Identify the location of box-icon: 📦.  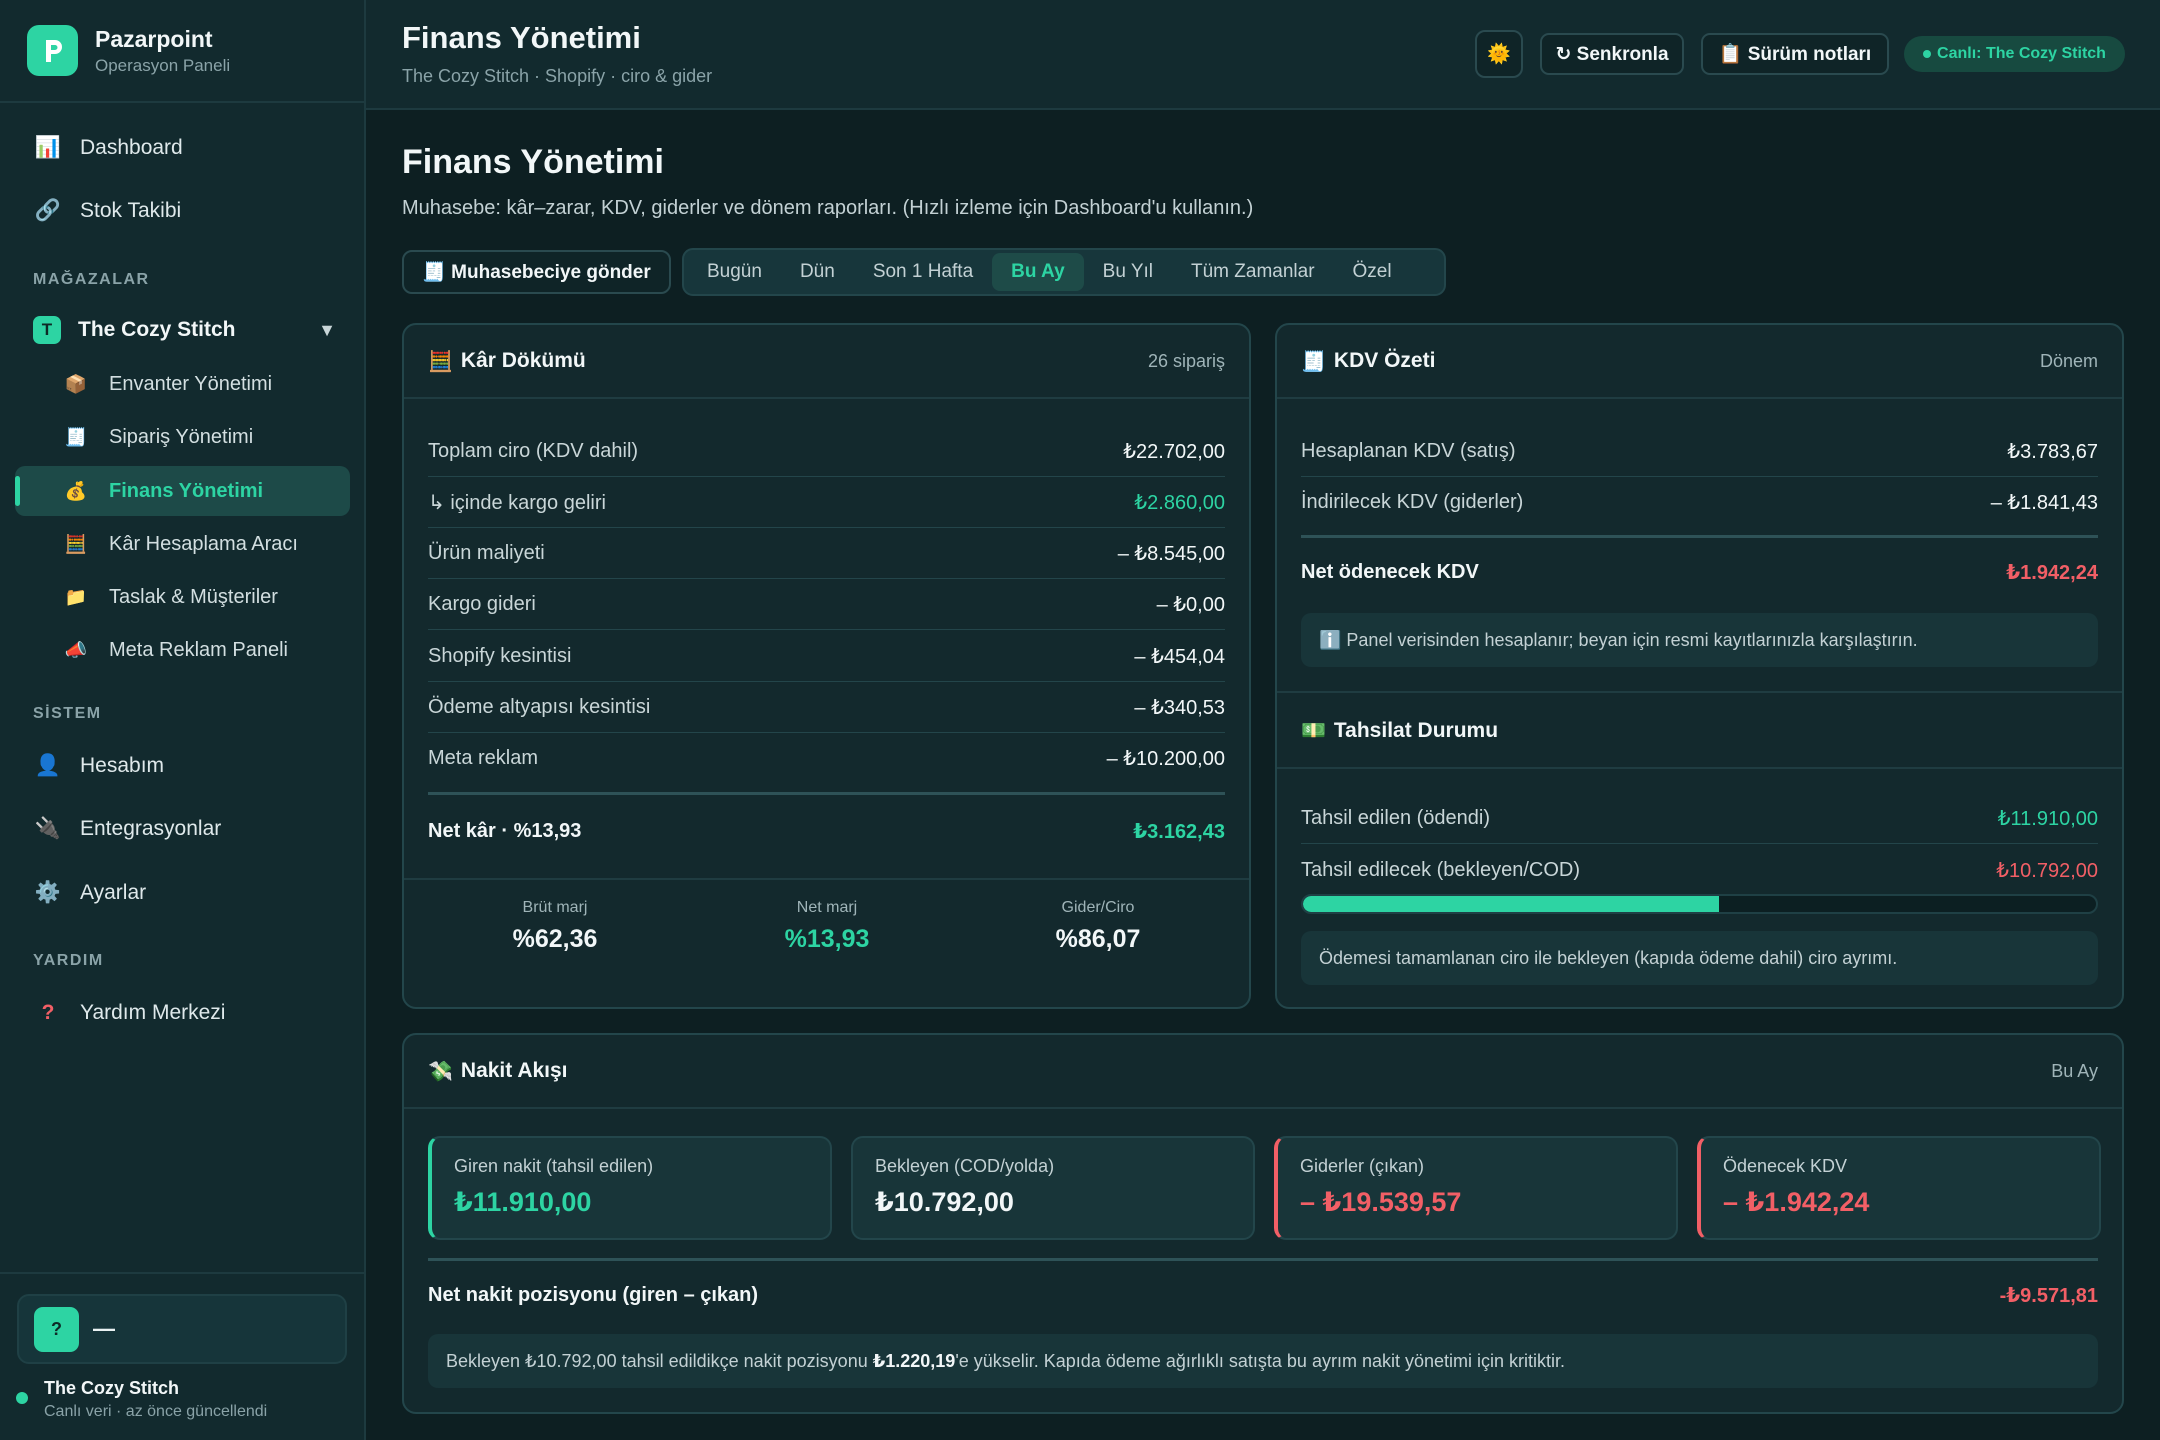
(76, 383).